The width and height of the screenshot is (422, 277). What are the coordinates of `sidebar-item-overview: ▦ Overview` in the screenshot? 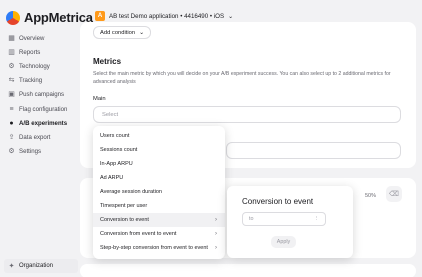 It's located at (44, 38).